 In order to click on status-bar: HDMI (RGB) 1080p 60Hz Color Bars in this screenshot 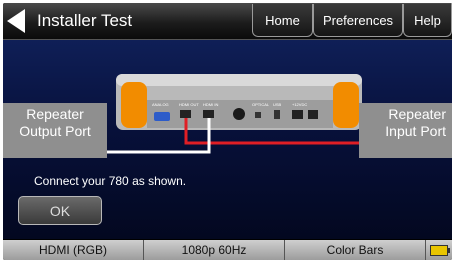, I will do `click(227, 250)`.